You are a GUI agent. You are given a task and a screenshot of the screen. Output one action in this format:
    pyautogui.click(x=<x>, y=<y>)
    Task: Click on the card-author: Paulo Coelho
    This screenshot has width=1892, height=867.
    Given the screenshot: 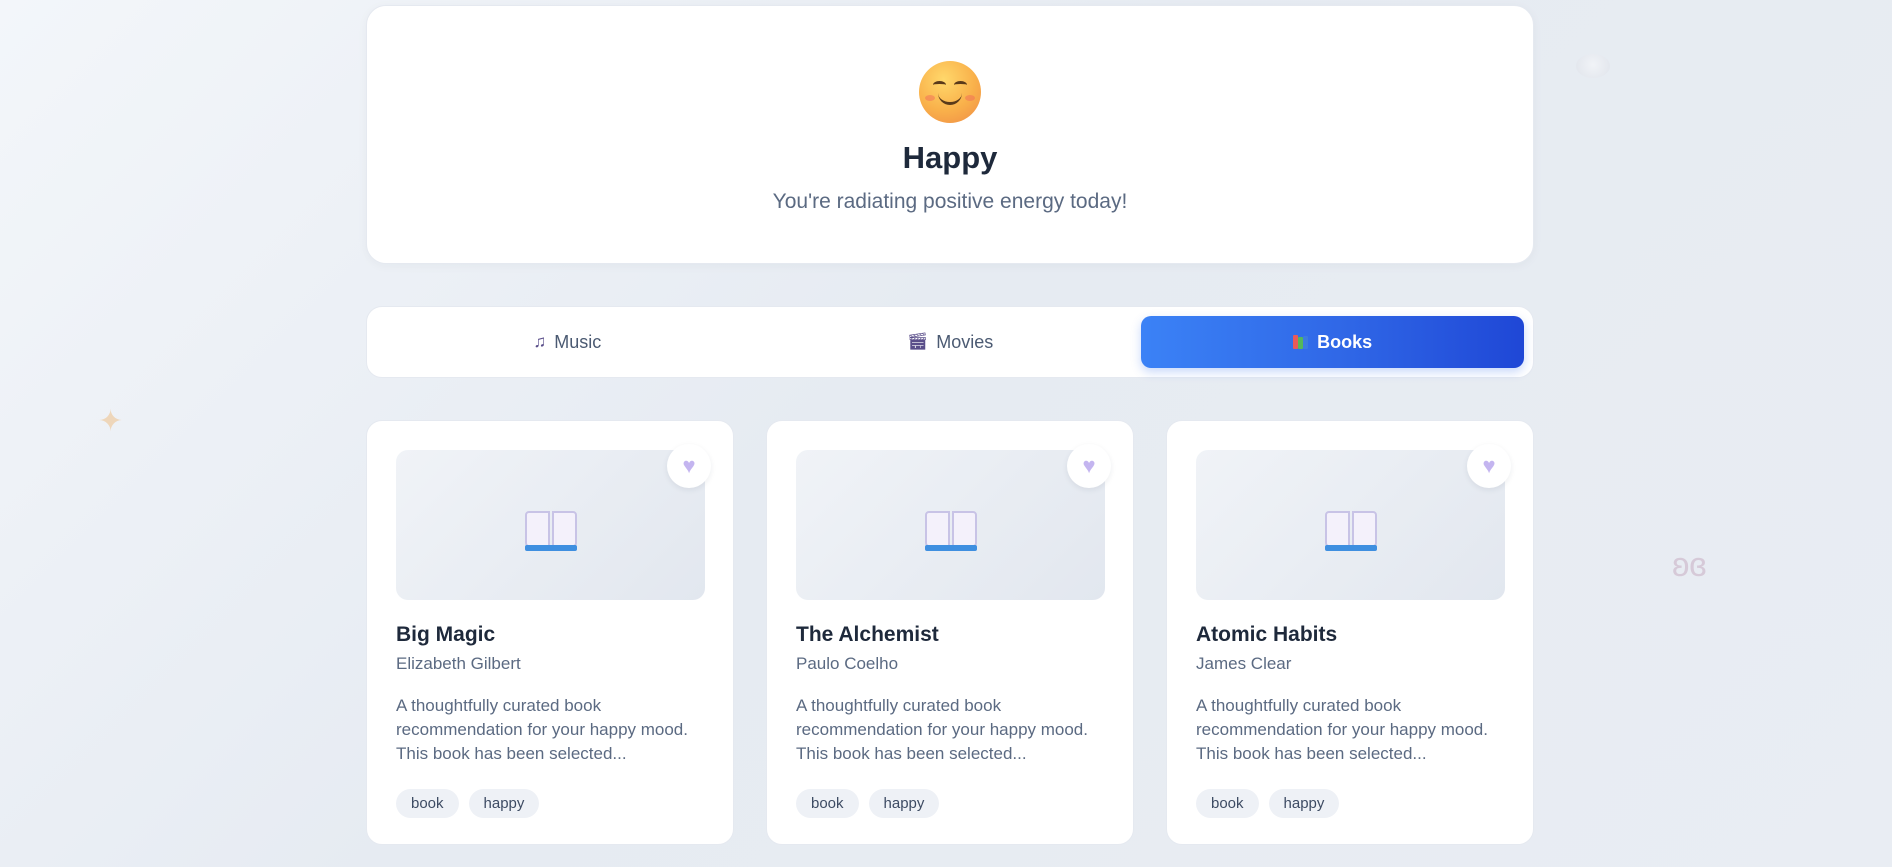 What is the action you would take?
    pyautogui.click(x=847, y=663)
    